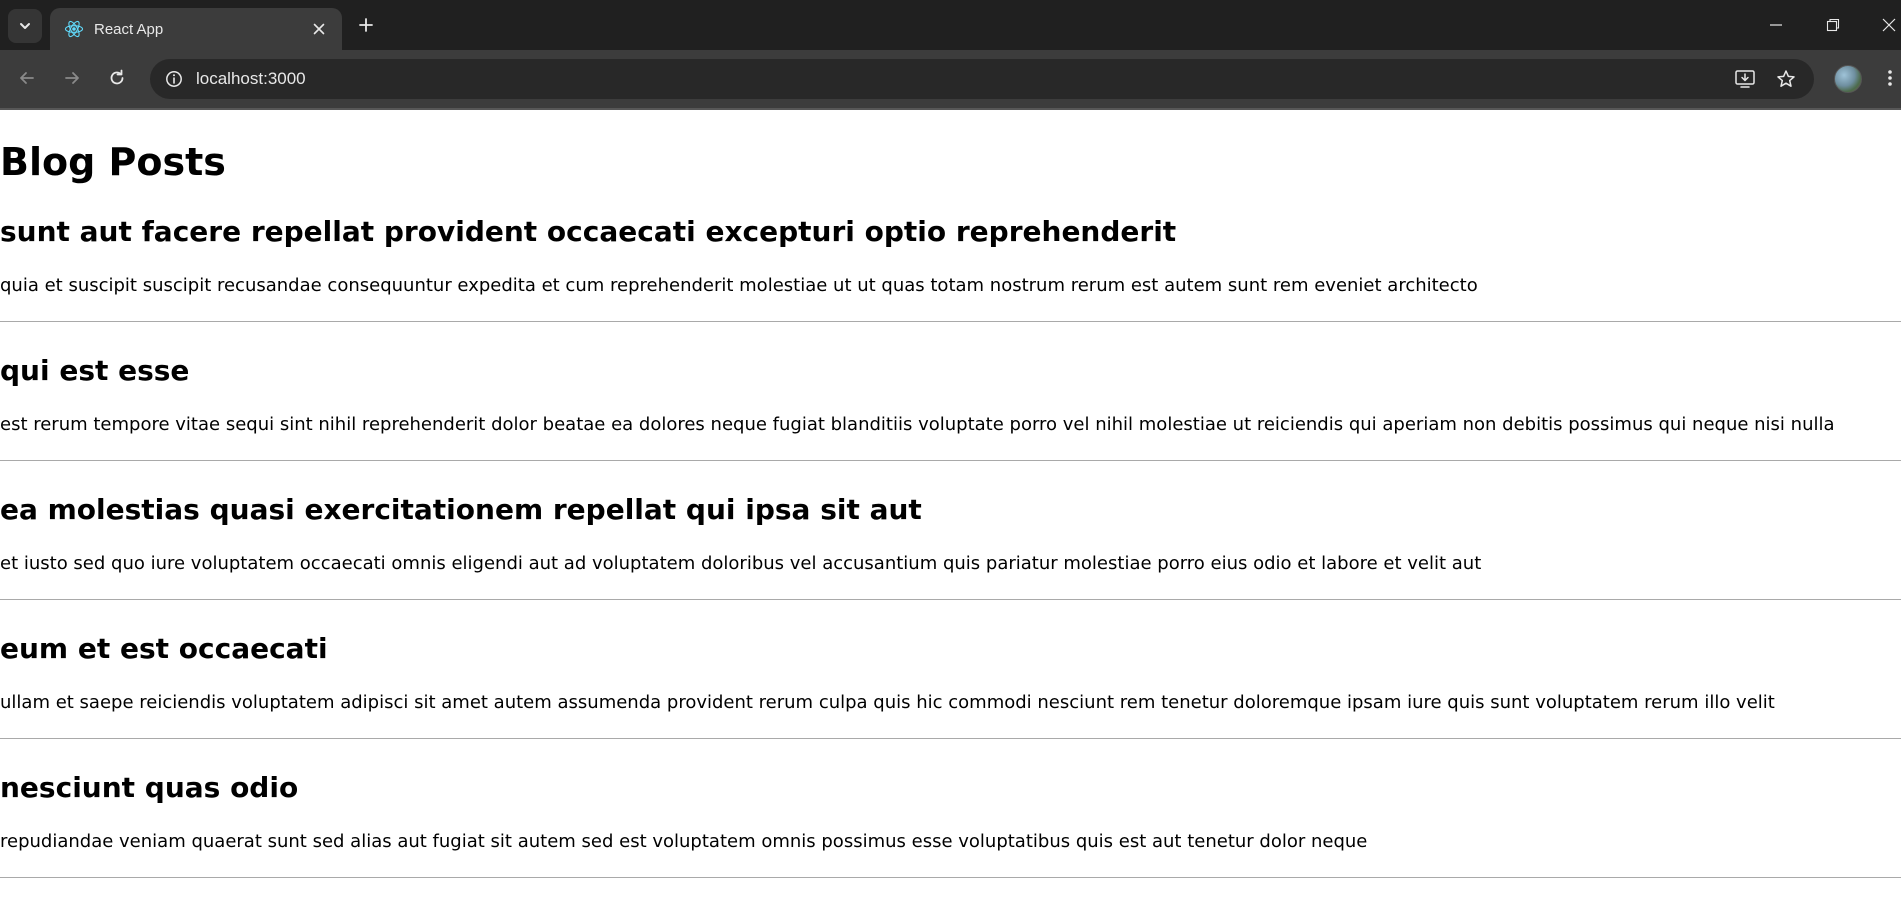 The image size is (1901, 910). I want to click on back-button, so click(27, 78).